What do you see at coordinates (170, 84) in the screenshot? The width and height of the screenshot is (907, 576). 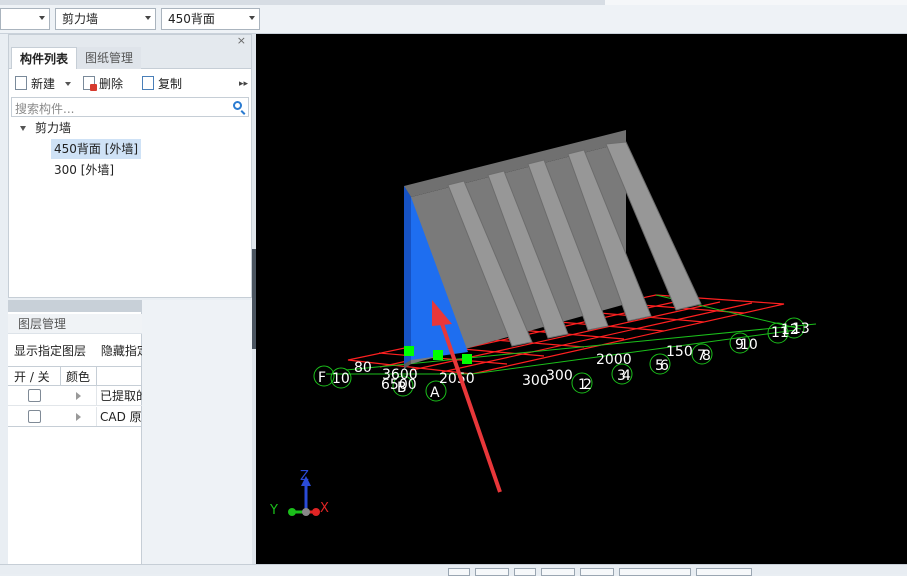 I see `copy-button-label: 复制` at bounding box center [170, 84].